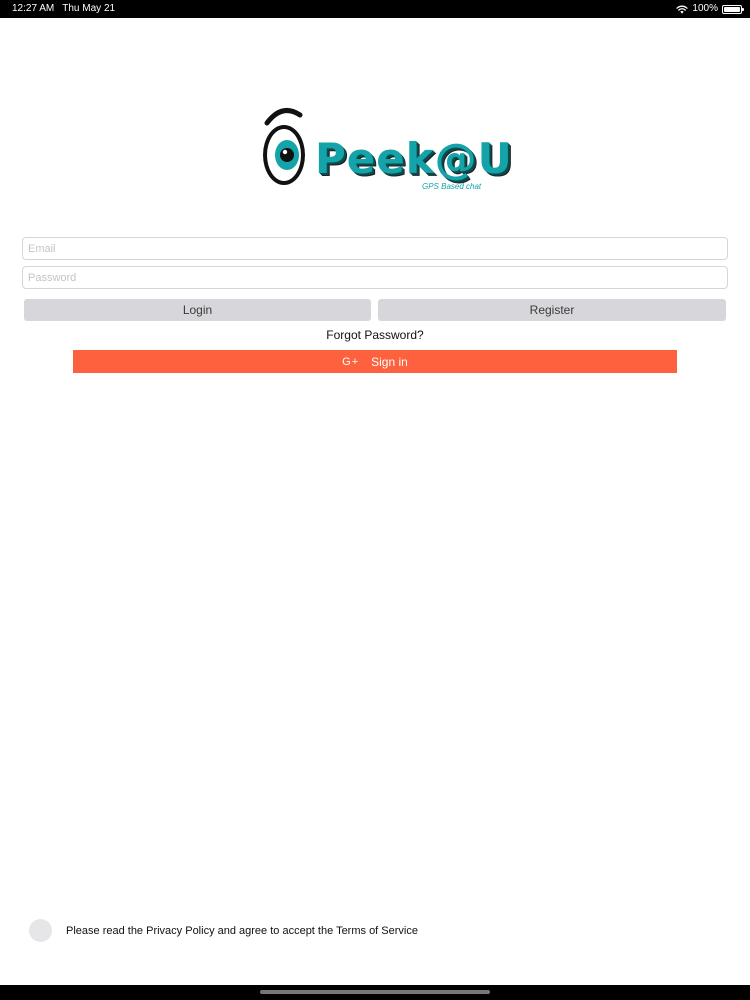 The width and height of the screenshot is (750, 1000). I want to click on status-bar: 12:27 AM Thu May 21 100%, so click(375, 9).